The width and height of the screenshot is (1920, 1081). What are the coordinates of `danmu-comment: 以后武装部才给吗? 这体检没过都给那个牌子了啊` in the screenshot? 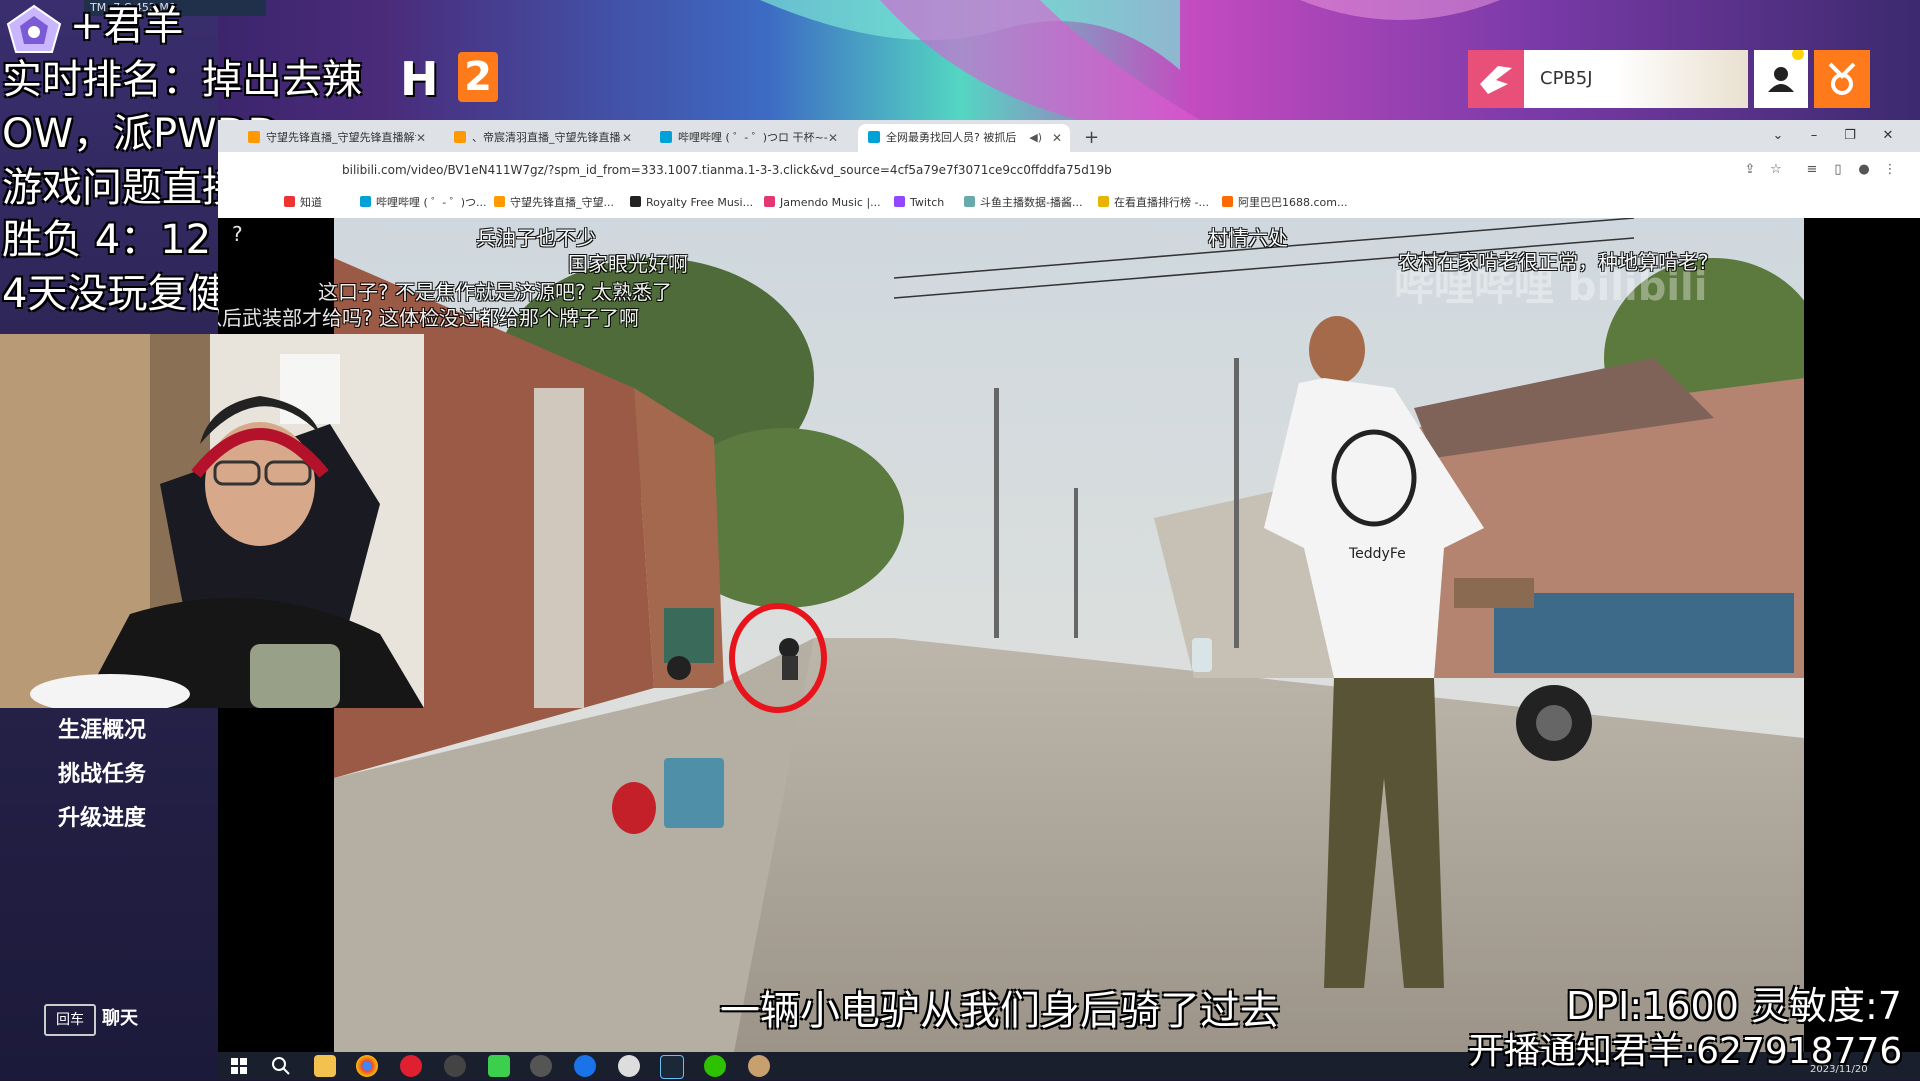 It's located at (428, 318).